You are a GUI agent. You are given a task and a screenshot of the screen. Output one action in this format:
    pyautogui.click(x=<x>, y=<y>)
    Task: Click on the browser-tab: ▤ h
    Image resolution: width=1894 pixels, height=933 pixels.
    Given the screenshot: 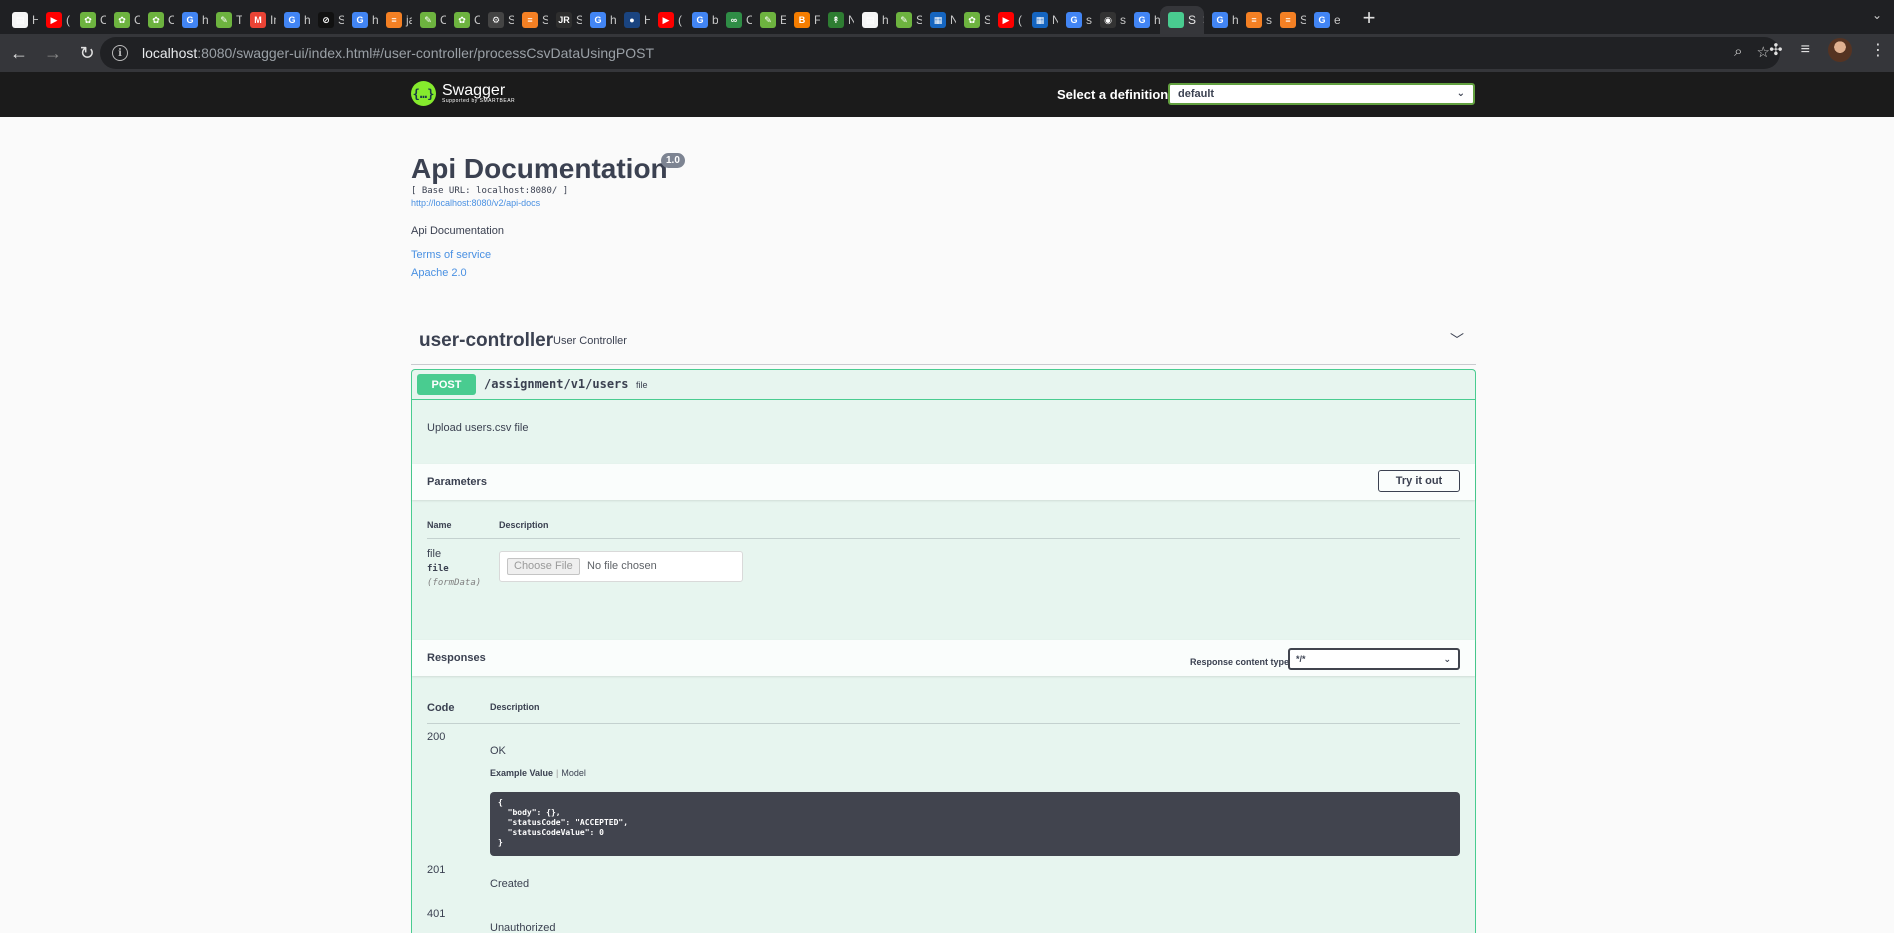 What is the action you would take?
    pyautogui.click(x=871, y=20)
    